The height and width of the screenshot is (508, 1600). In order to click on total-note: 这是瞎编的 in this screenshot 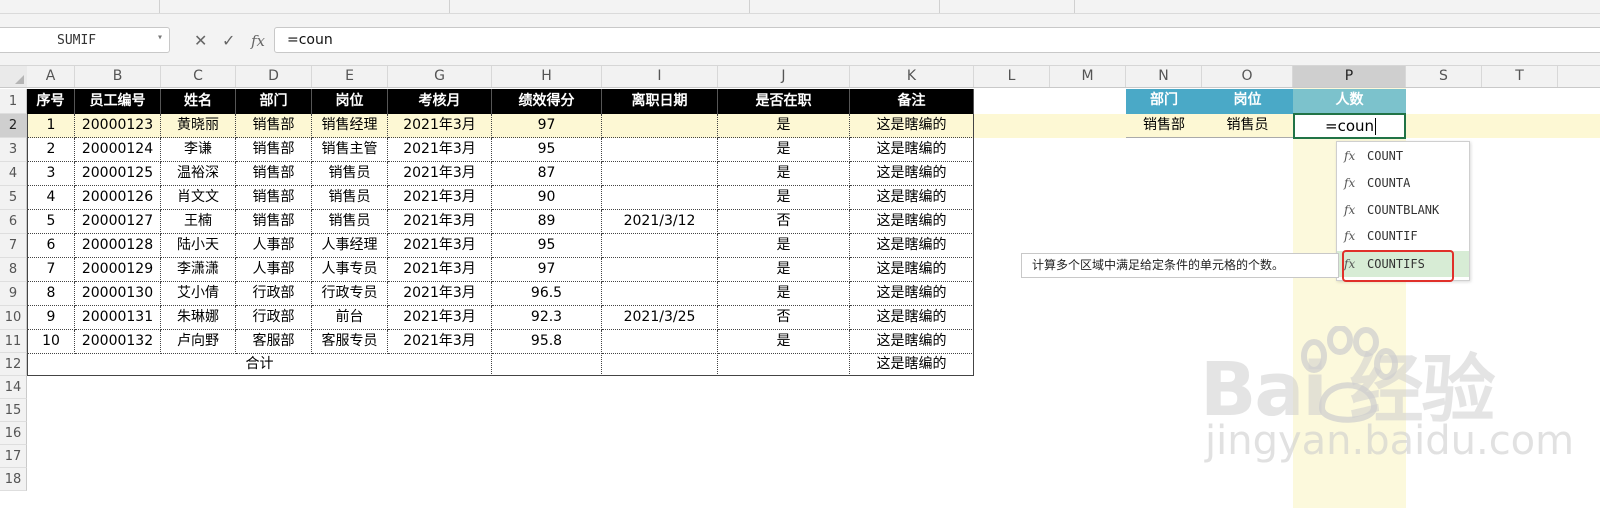, I will do `click(912, 364)`.